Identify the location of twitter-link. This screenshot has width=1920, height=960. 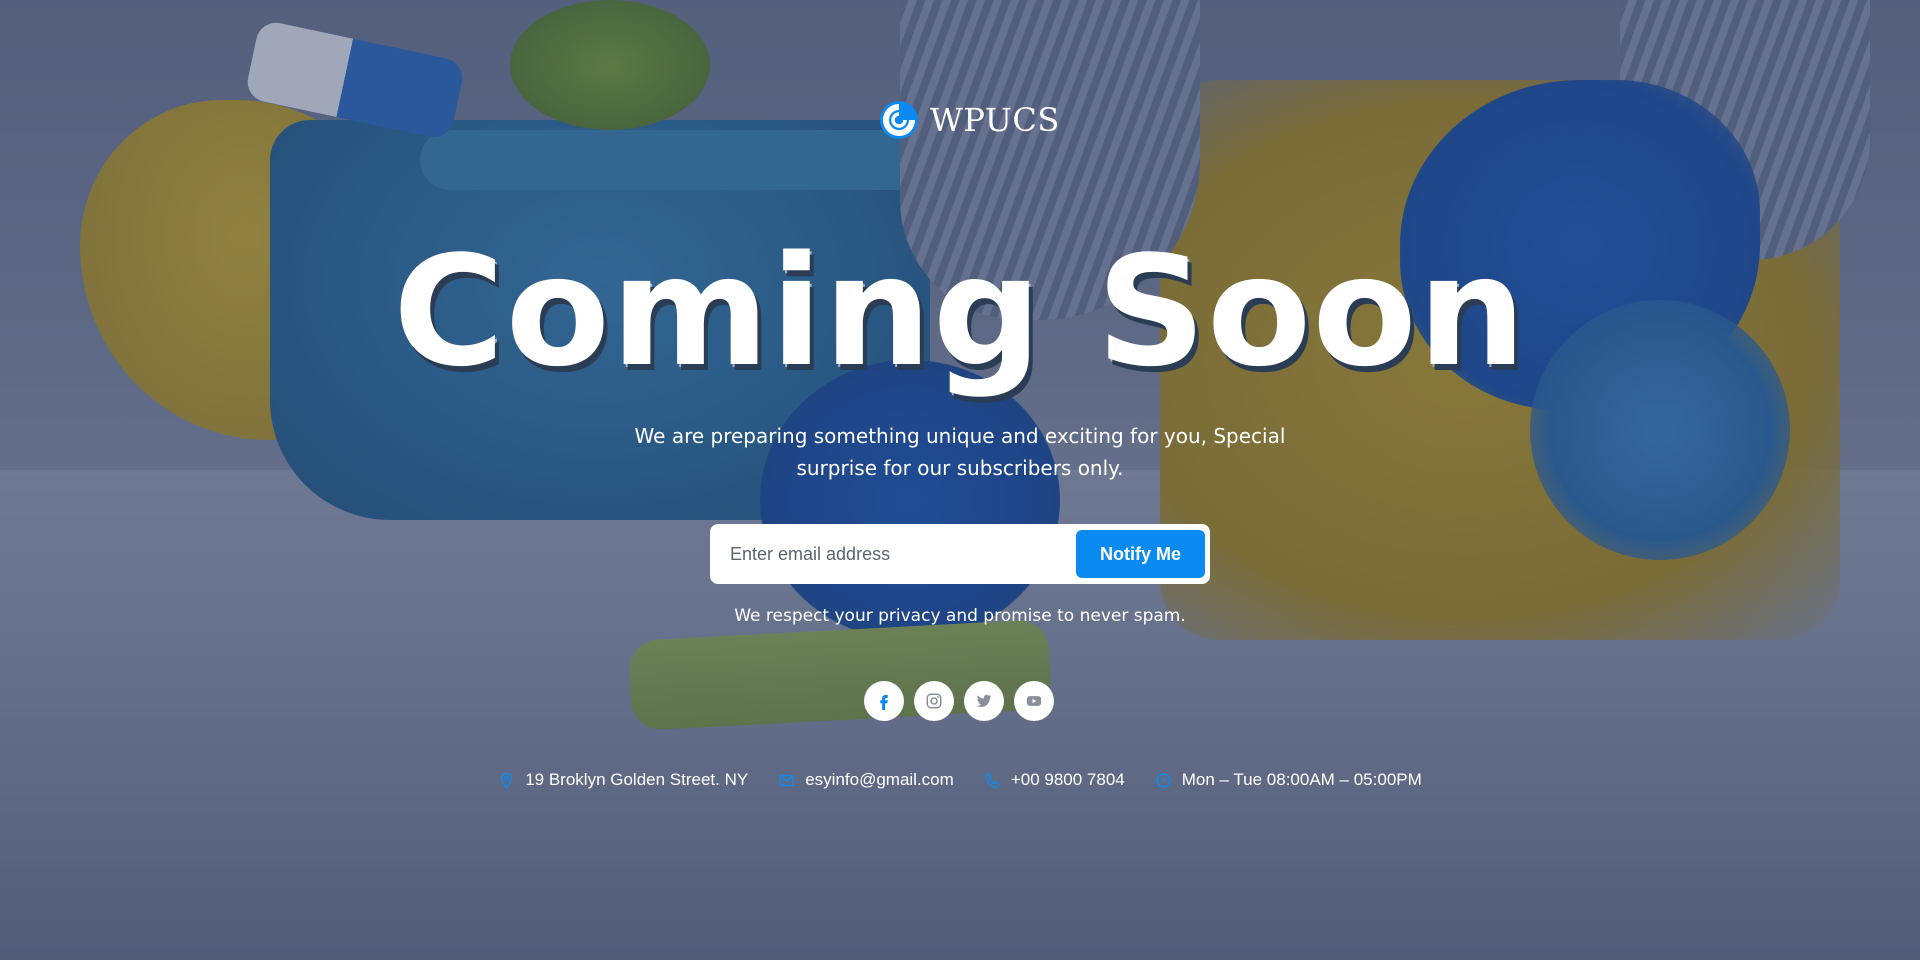
(984, 701).